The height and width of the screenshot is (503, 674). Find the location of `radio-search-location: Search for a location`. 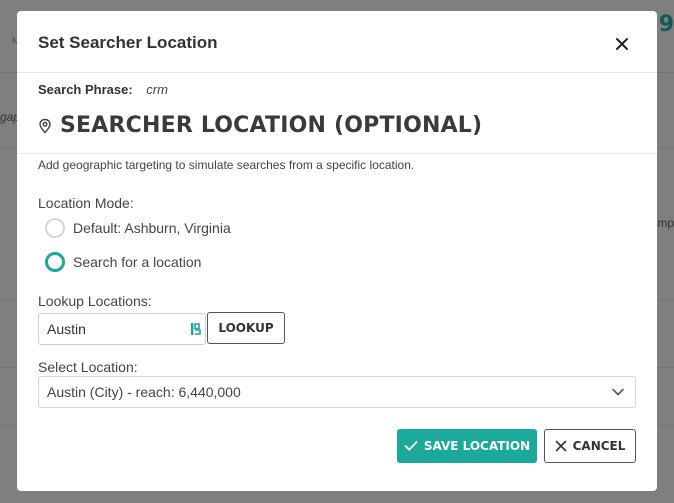

radio-search-location: Search for a location is located at coordinates (123, 262).